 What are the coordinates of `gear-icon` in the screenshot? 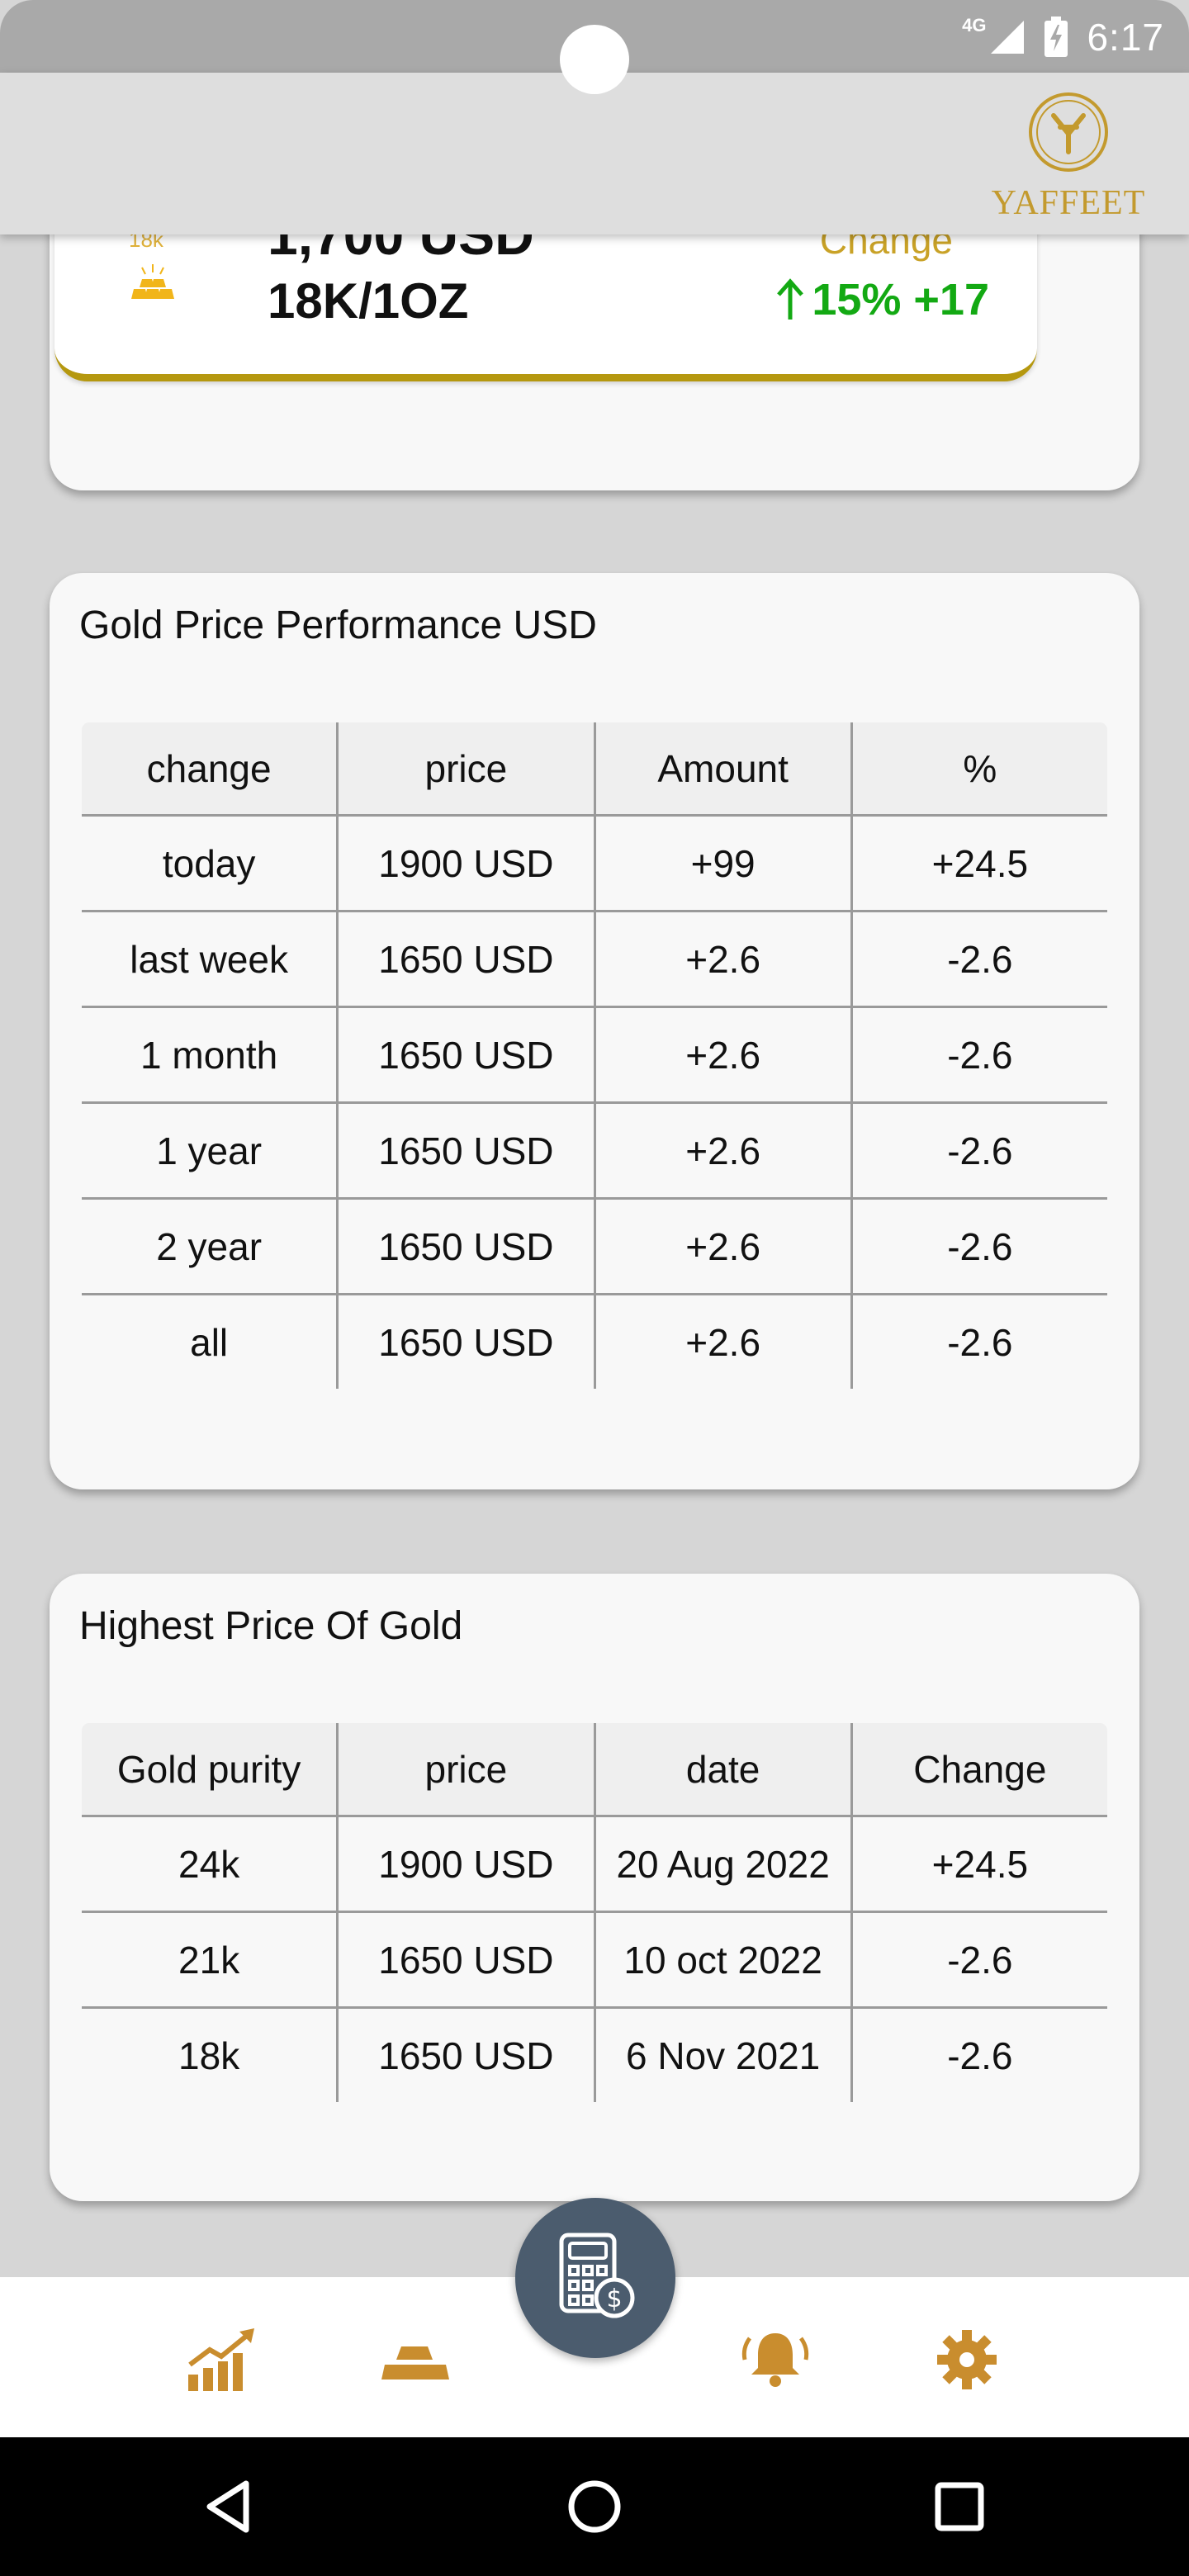 It's located at (967, 2359).